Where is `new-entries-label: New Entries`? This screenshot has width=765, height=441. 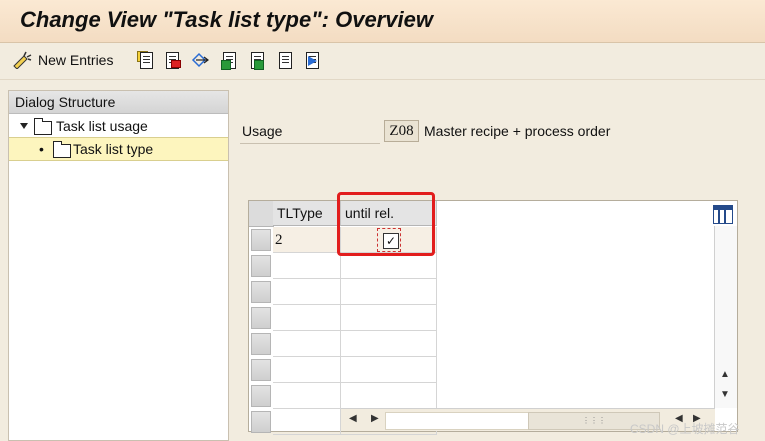 new-entries-label: New Entries is located at coordinates (76, 60).